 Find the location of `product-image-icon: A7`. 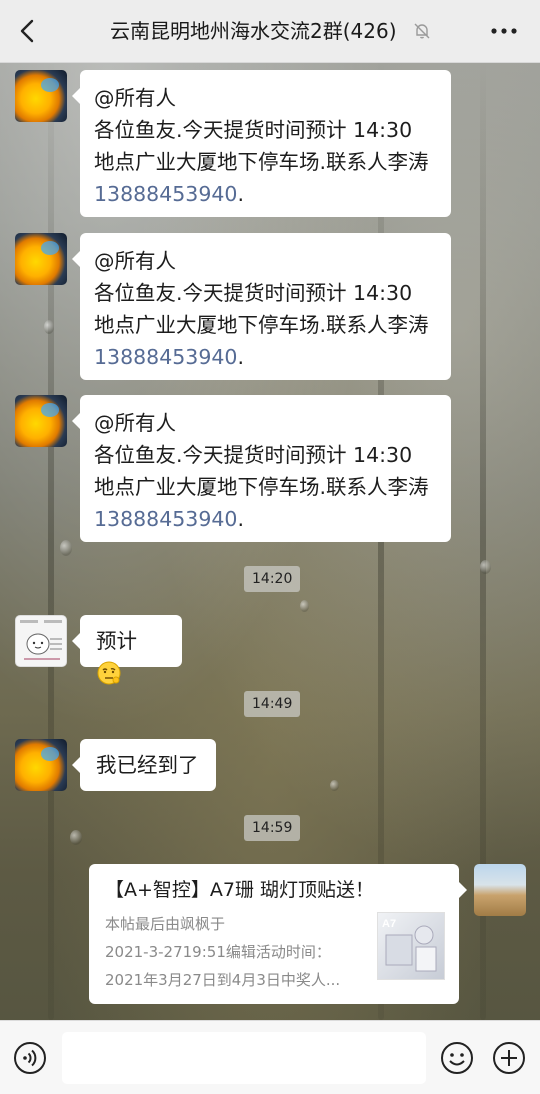

product-image-icon: A7 is located at coordinates (409, 945).